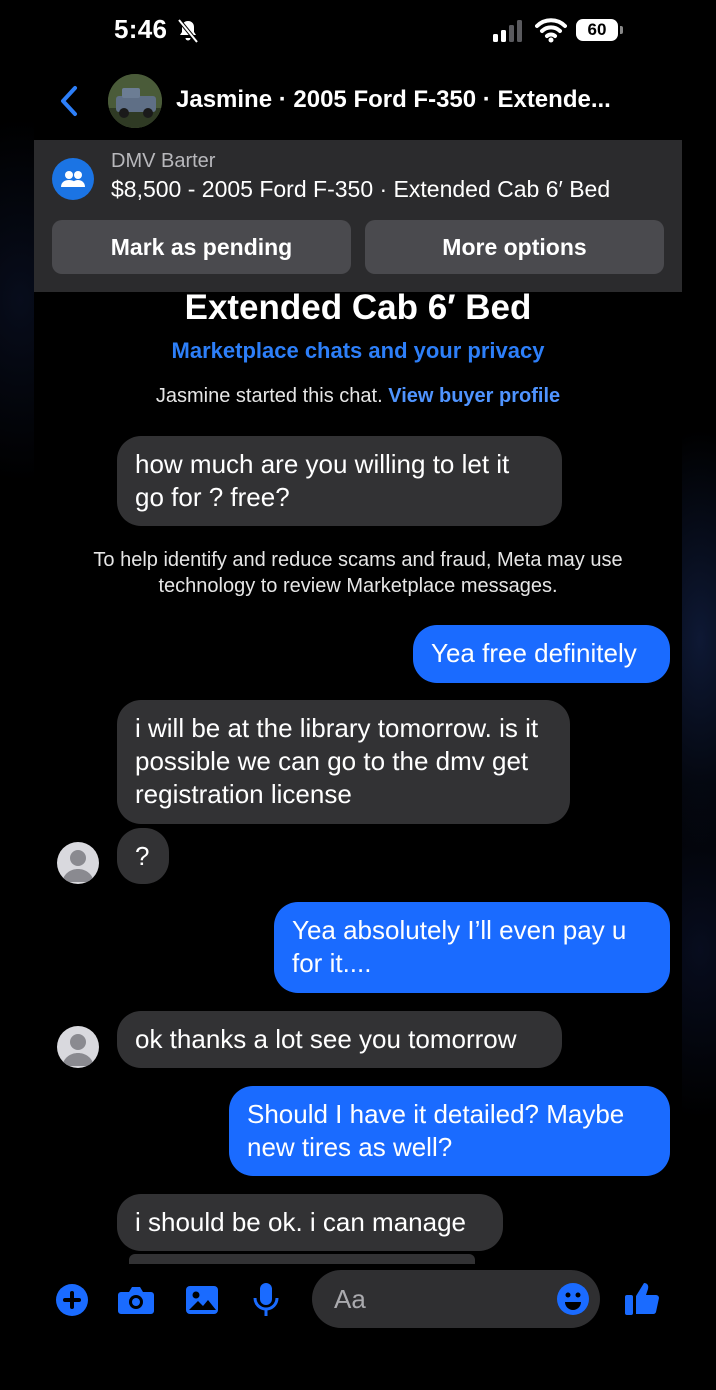  Describe the element at coordinates (69, 101) in the screenshot. I see `back-chevron-icon` at that location.